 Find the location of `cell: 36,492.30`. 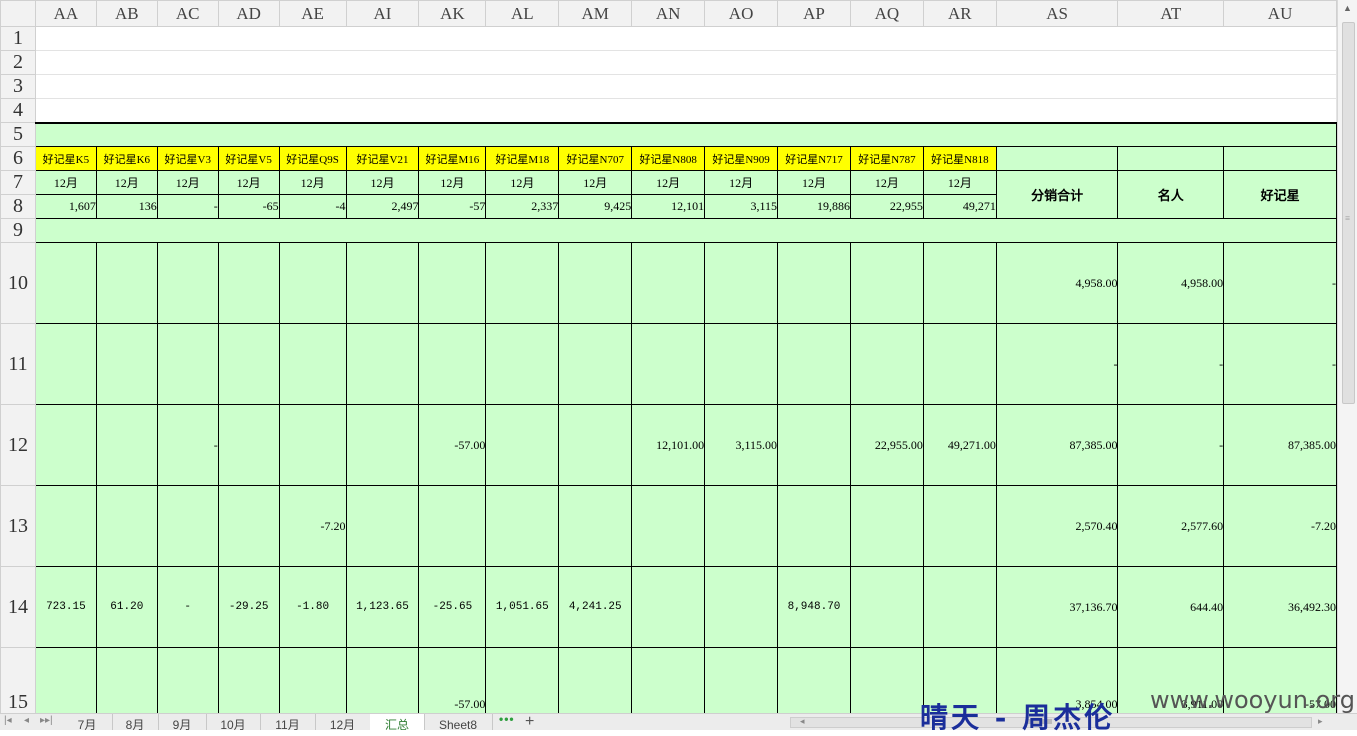

cell: 36,492.30 is located at coordinates (1280, 607).